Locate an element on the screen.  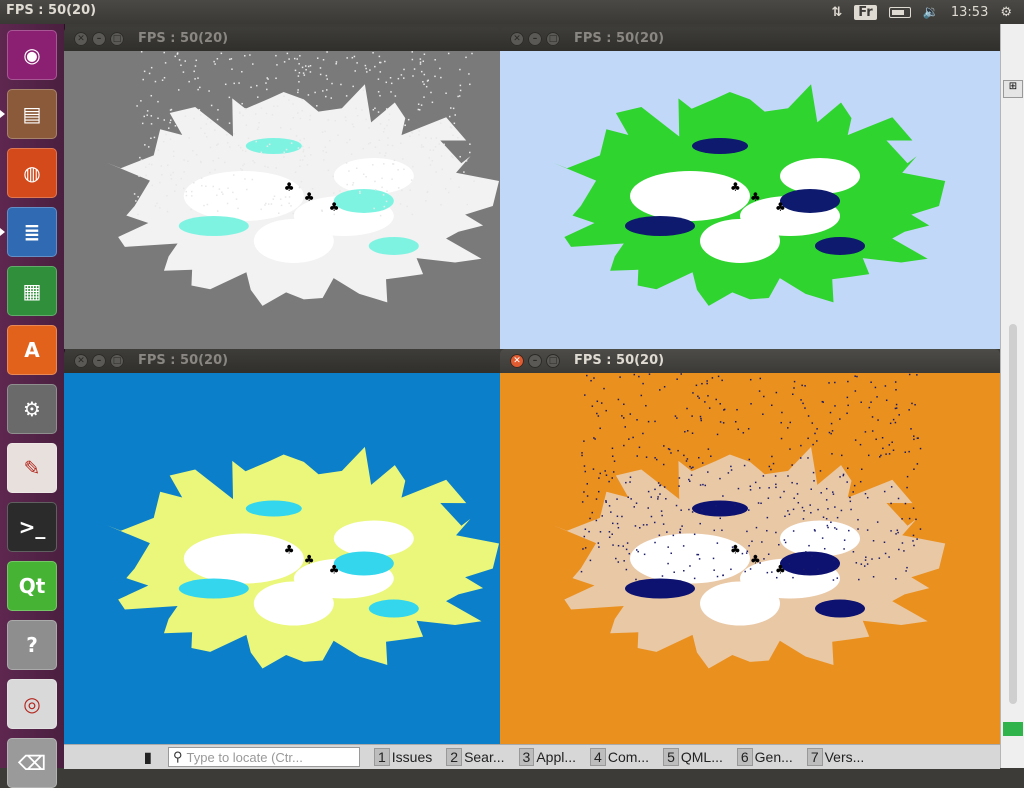
calc-icon: ▦ is located at coordinates (32, 291).